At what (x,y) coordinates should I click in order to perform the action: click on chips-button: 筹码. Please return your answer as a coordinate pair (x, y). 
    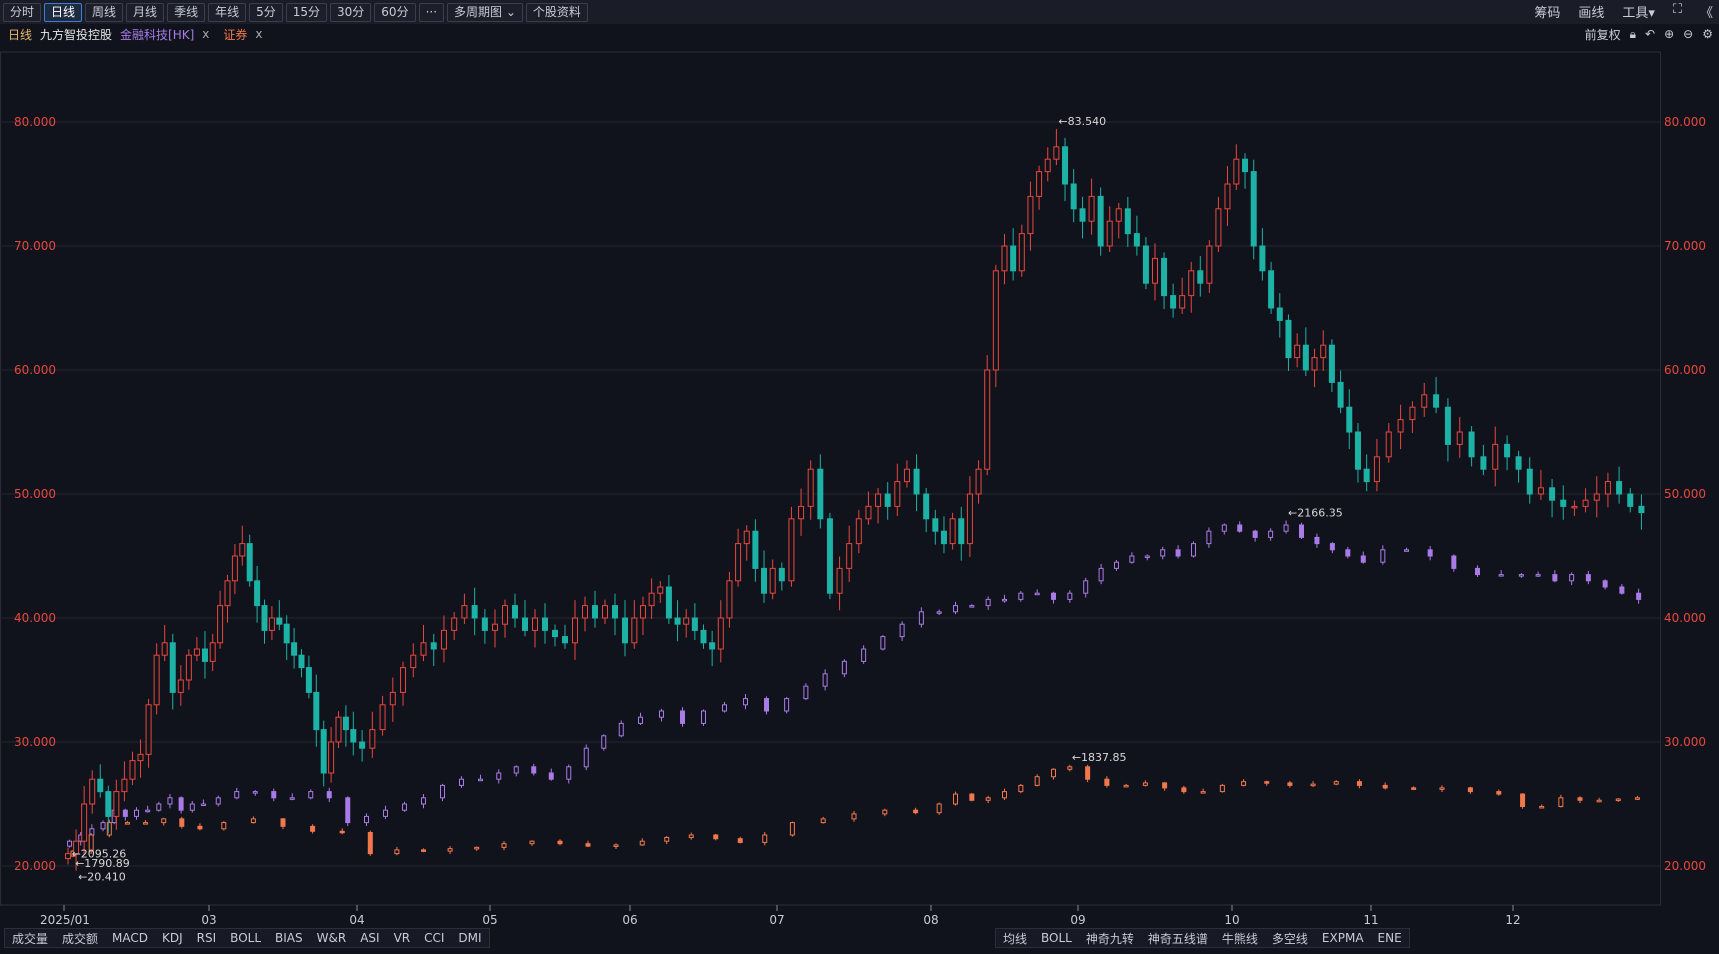
    Looking at the image, I should click on (1547, 11).